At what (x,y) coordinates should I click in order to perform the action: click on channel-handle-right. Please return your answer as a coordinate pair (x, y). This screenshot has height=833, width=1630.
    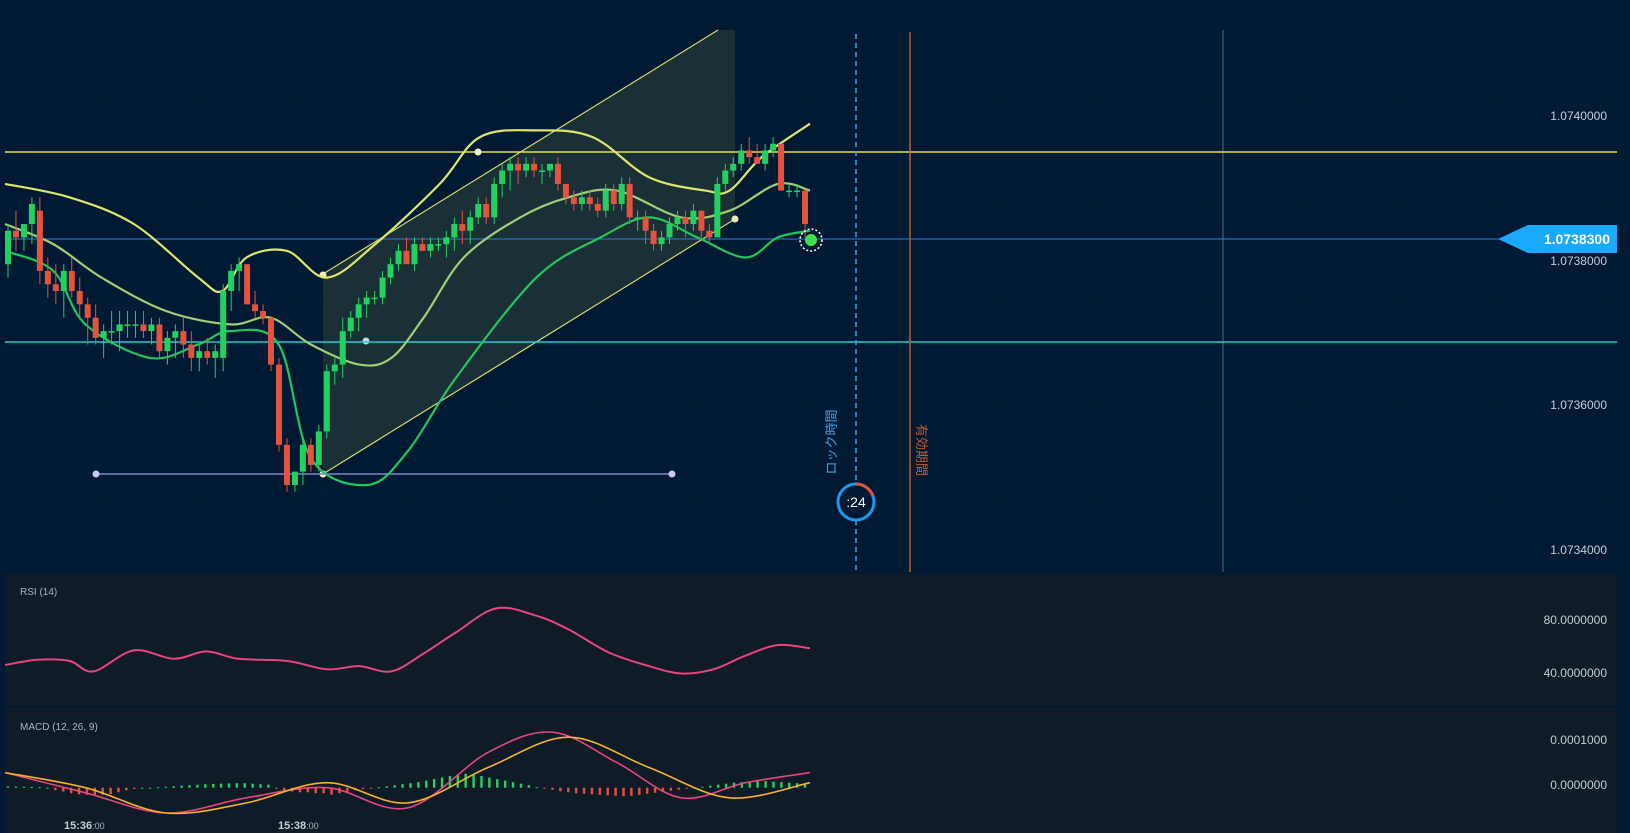
    Looking at the image, I should click on (735, 219).